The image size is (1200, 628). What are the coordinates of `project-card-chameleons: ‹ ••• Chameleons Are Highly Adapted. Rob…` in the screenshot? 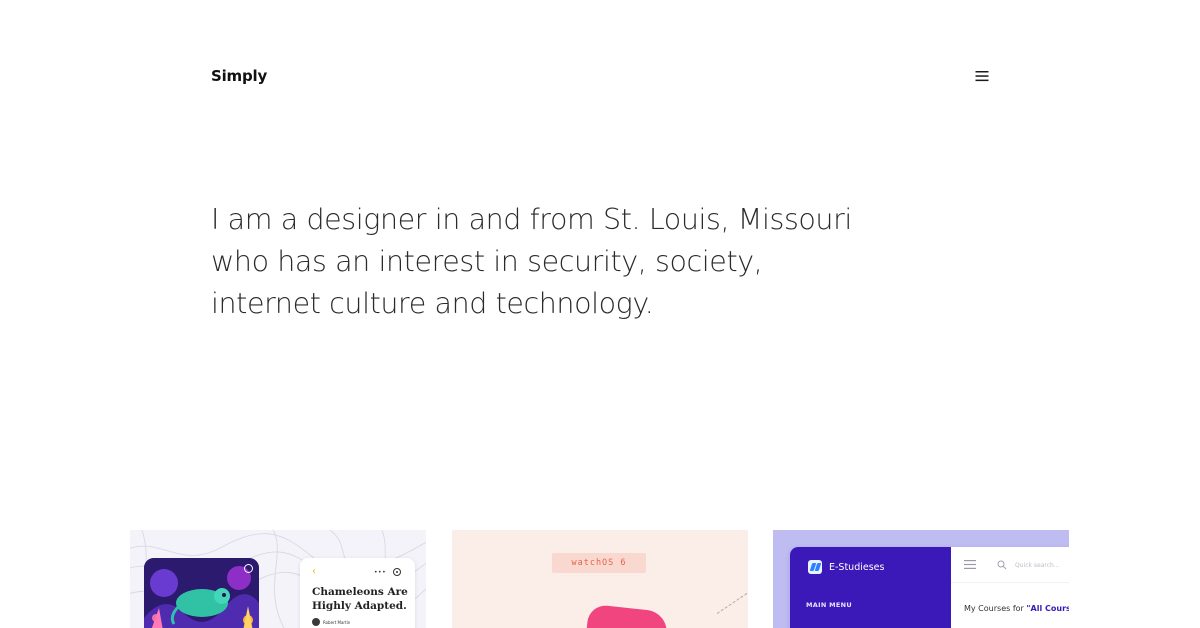 It's located at (278, 579).